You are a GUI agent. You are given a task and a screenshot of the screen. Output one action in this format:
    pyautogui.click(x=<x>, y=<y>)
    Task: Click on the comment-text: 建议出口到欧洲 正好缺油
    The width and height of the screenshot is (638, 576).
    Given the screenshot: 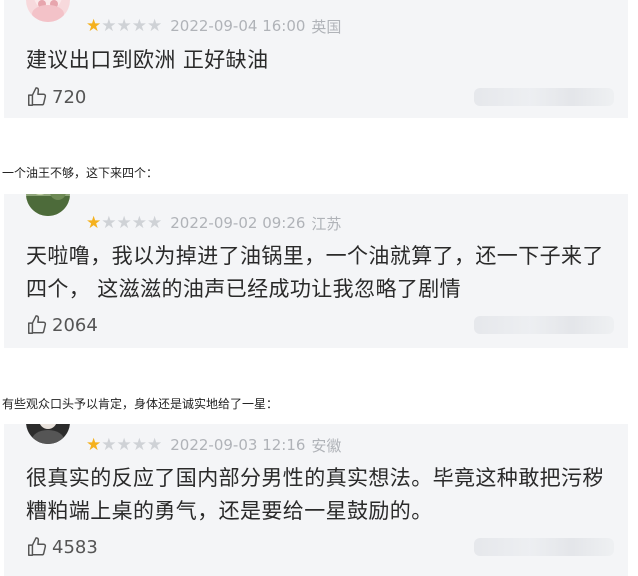 What is the action you would take?
    pyautogui.click(x=147, y=60)
    